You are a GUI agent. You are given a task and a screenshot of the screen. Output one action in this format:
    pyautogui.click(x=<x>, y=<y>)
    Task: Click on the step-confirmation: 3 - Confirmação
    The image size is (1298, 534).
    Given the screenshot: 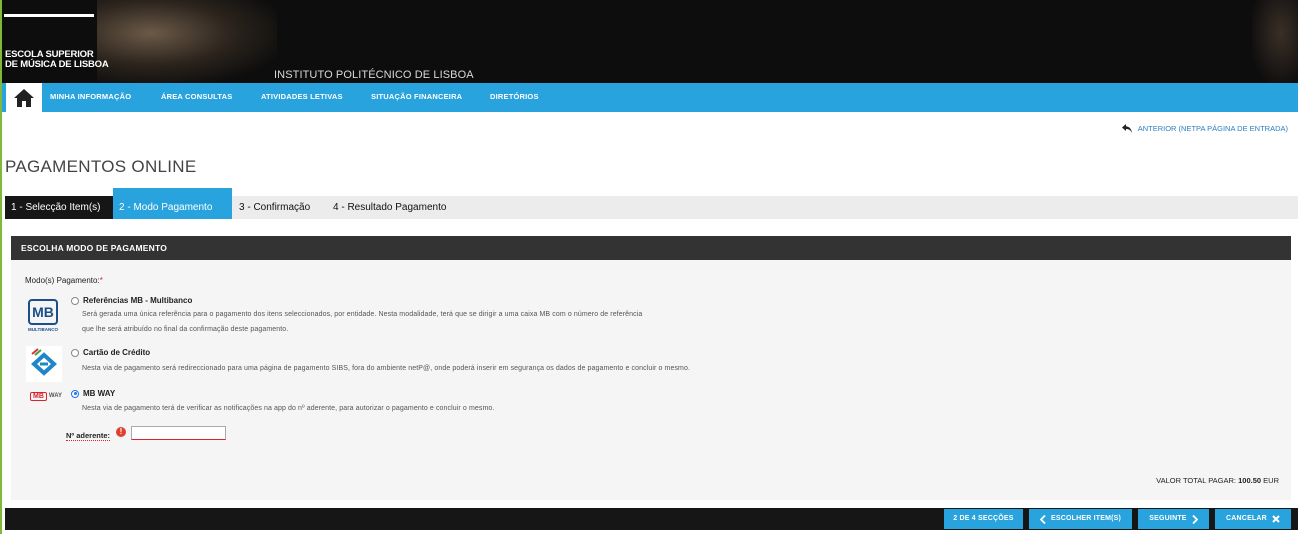 What is the action you would take?
    pyautogui.click(x=275, y=207)
    